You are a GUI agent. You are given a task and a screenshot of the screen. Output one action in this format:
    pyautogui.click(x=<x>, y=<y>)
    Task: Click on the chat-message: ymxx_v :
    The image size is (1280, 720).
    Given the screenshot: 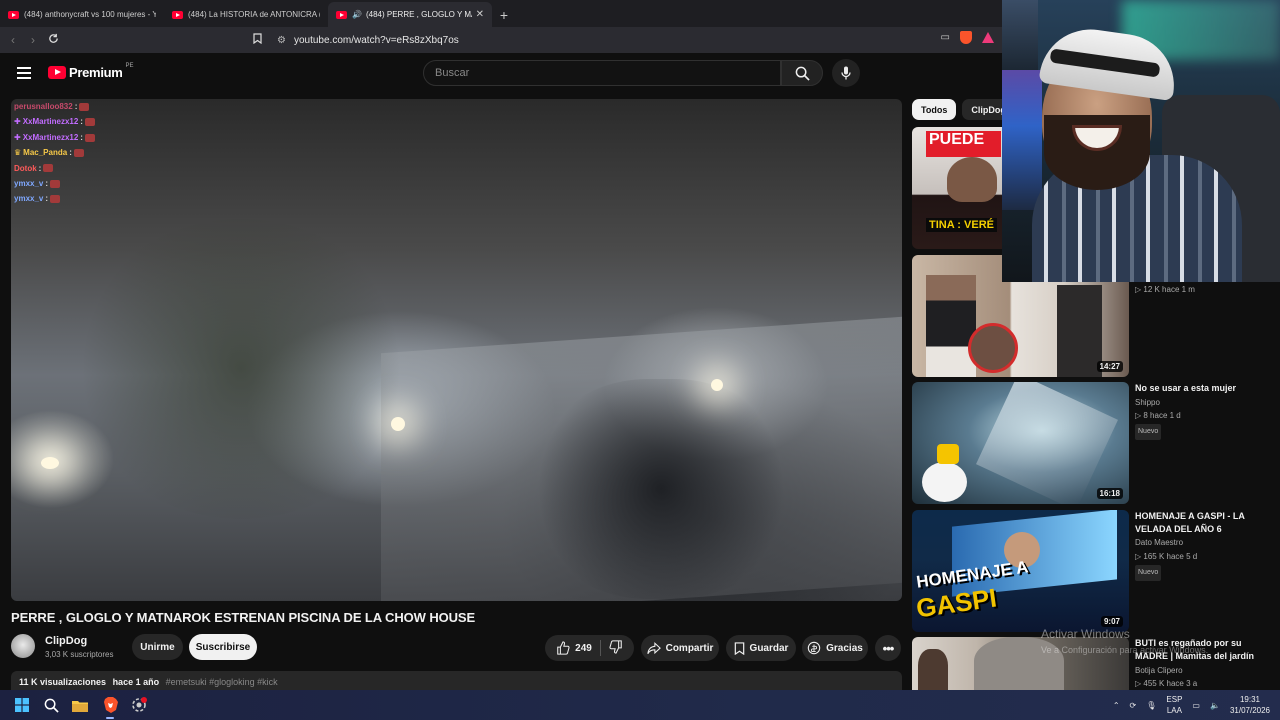 What is the action you would take?
    pyautogui.click(x=54, y=183)
    